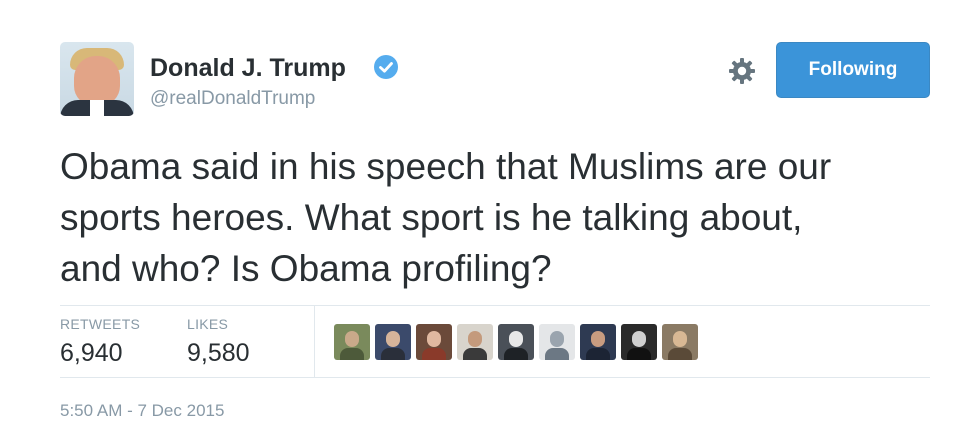 Image resolution: width=980 pixels, height=444 pixels. Describe the element at coordinates (232, 99) in the screenshot. I see `user-handle: @realDonaldTrump` at that location.